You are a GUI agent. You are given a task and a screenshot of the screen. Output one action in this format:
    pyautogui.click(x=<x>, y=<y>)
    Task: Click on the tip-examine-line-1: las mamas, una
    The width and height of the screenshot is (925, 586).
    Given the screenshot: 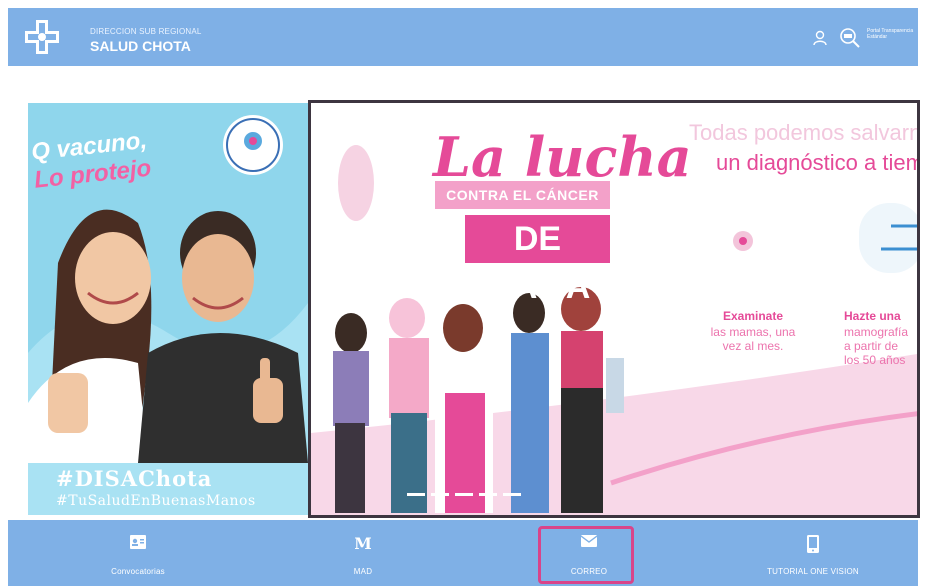 What is the action you would take?
    pyautogui.click(x=753, y=332)
    